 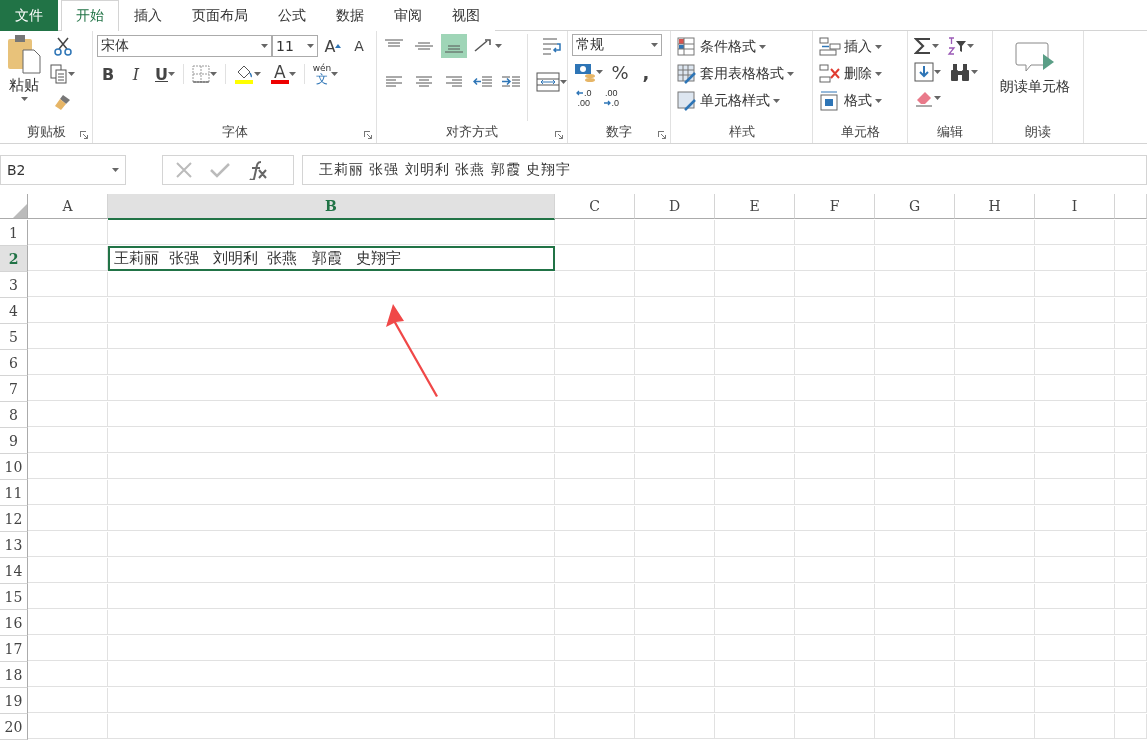 I want to click on wrap-text-icon, so click(x=551, y=46).